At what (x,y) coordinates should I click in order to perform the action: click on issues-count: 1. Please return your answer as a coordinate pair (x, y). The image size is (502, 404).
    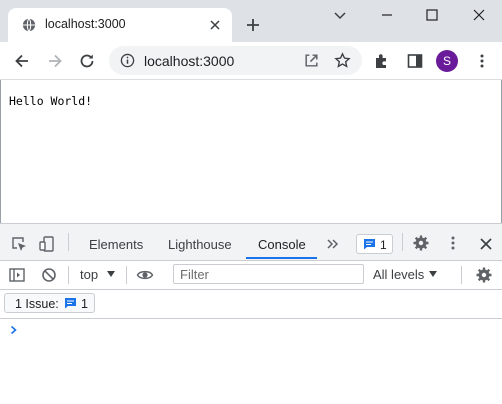
    Looking at the image, I should click on (84, 304).